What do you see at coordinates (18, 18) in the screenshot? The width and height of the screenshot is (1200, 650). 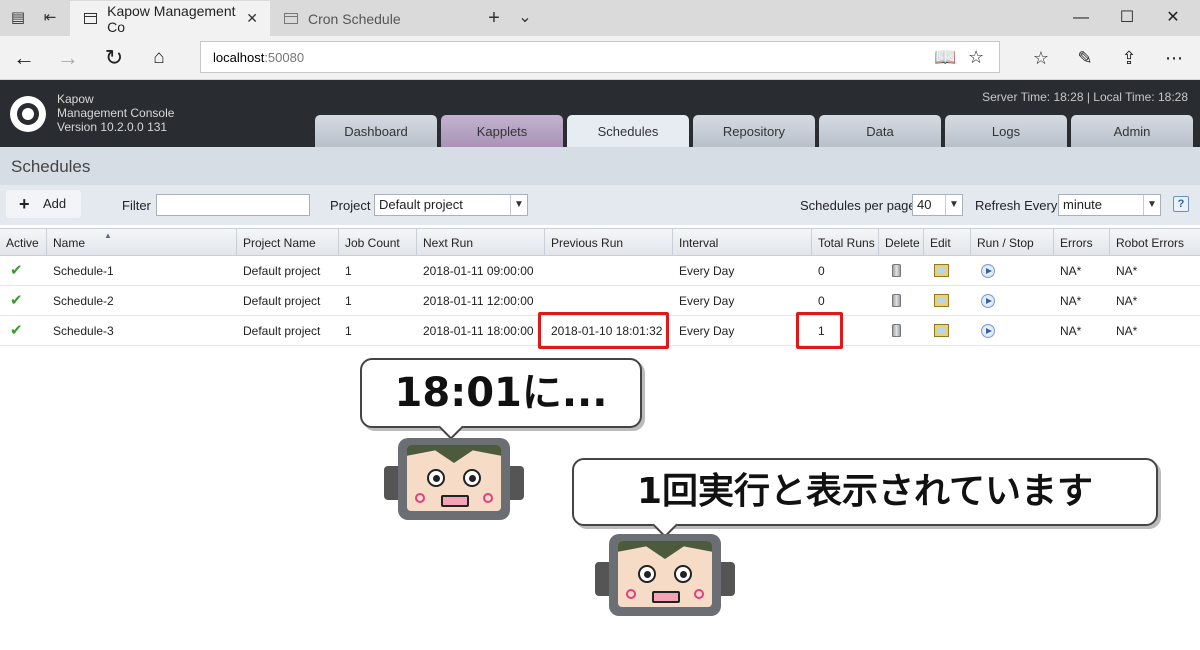 I see `tab-manager-icon: ▤` at bounding box center [18, 18].